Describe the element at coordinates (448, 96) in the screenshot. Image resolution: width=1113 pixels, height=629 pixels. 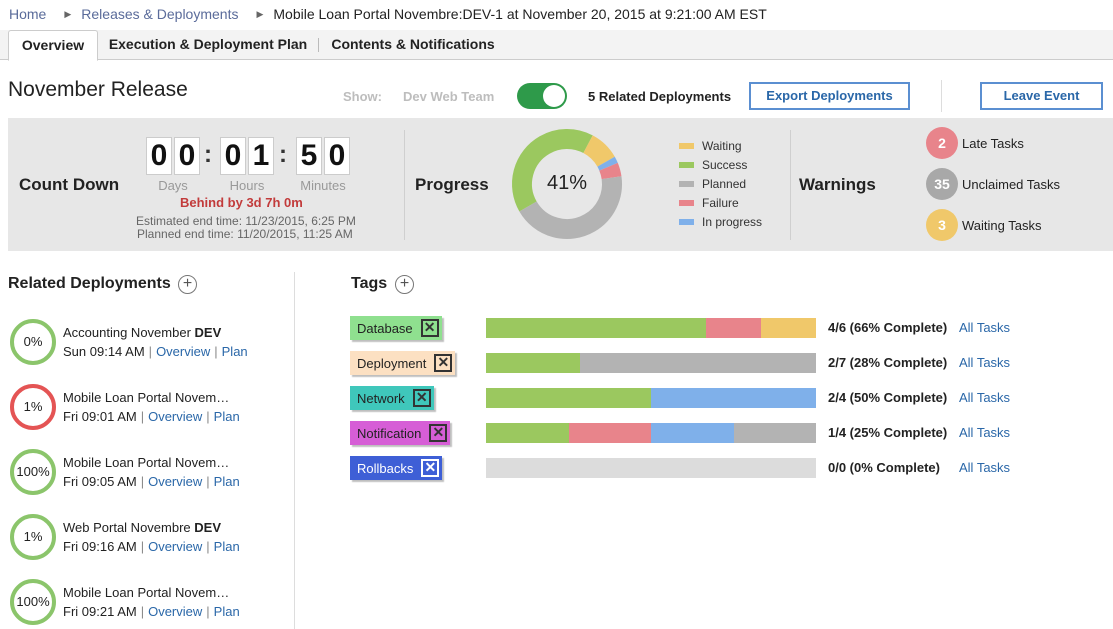
I see `show-team-filter: Dev Web Team` at that location.